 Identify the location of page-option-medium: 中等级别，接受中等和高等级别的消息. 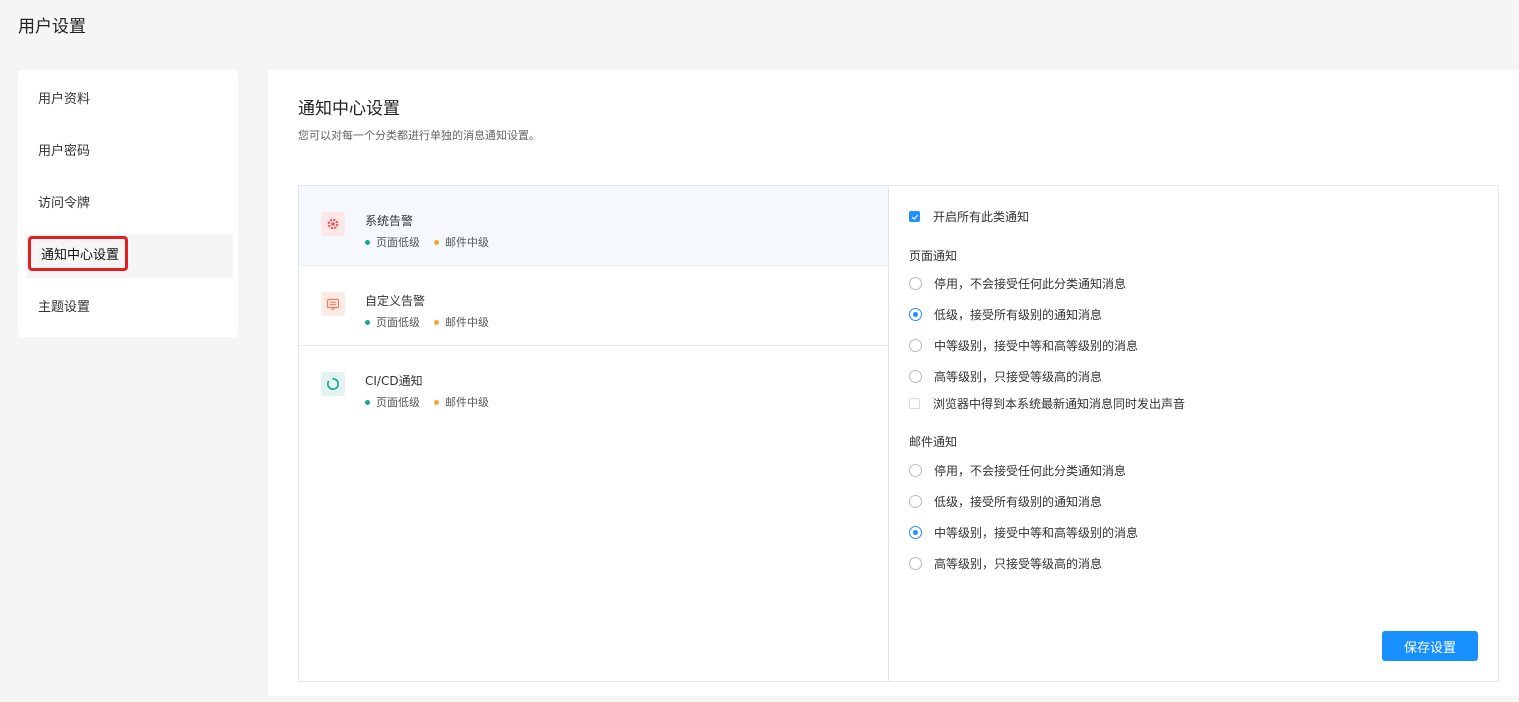
(1023, 345).